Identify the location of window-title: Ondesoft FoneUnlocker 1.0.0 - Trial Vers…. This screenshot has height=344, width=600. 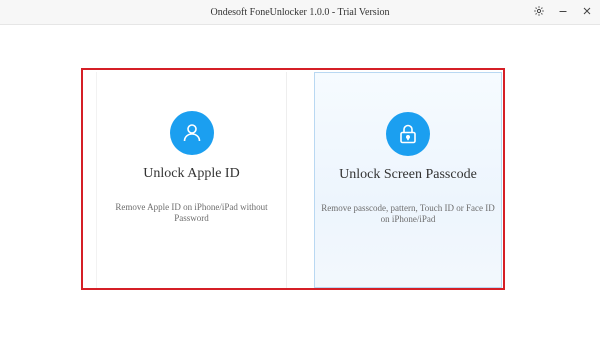
(300, 12).